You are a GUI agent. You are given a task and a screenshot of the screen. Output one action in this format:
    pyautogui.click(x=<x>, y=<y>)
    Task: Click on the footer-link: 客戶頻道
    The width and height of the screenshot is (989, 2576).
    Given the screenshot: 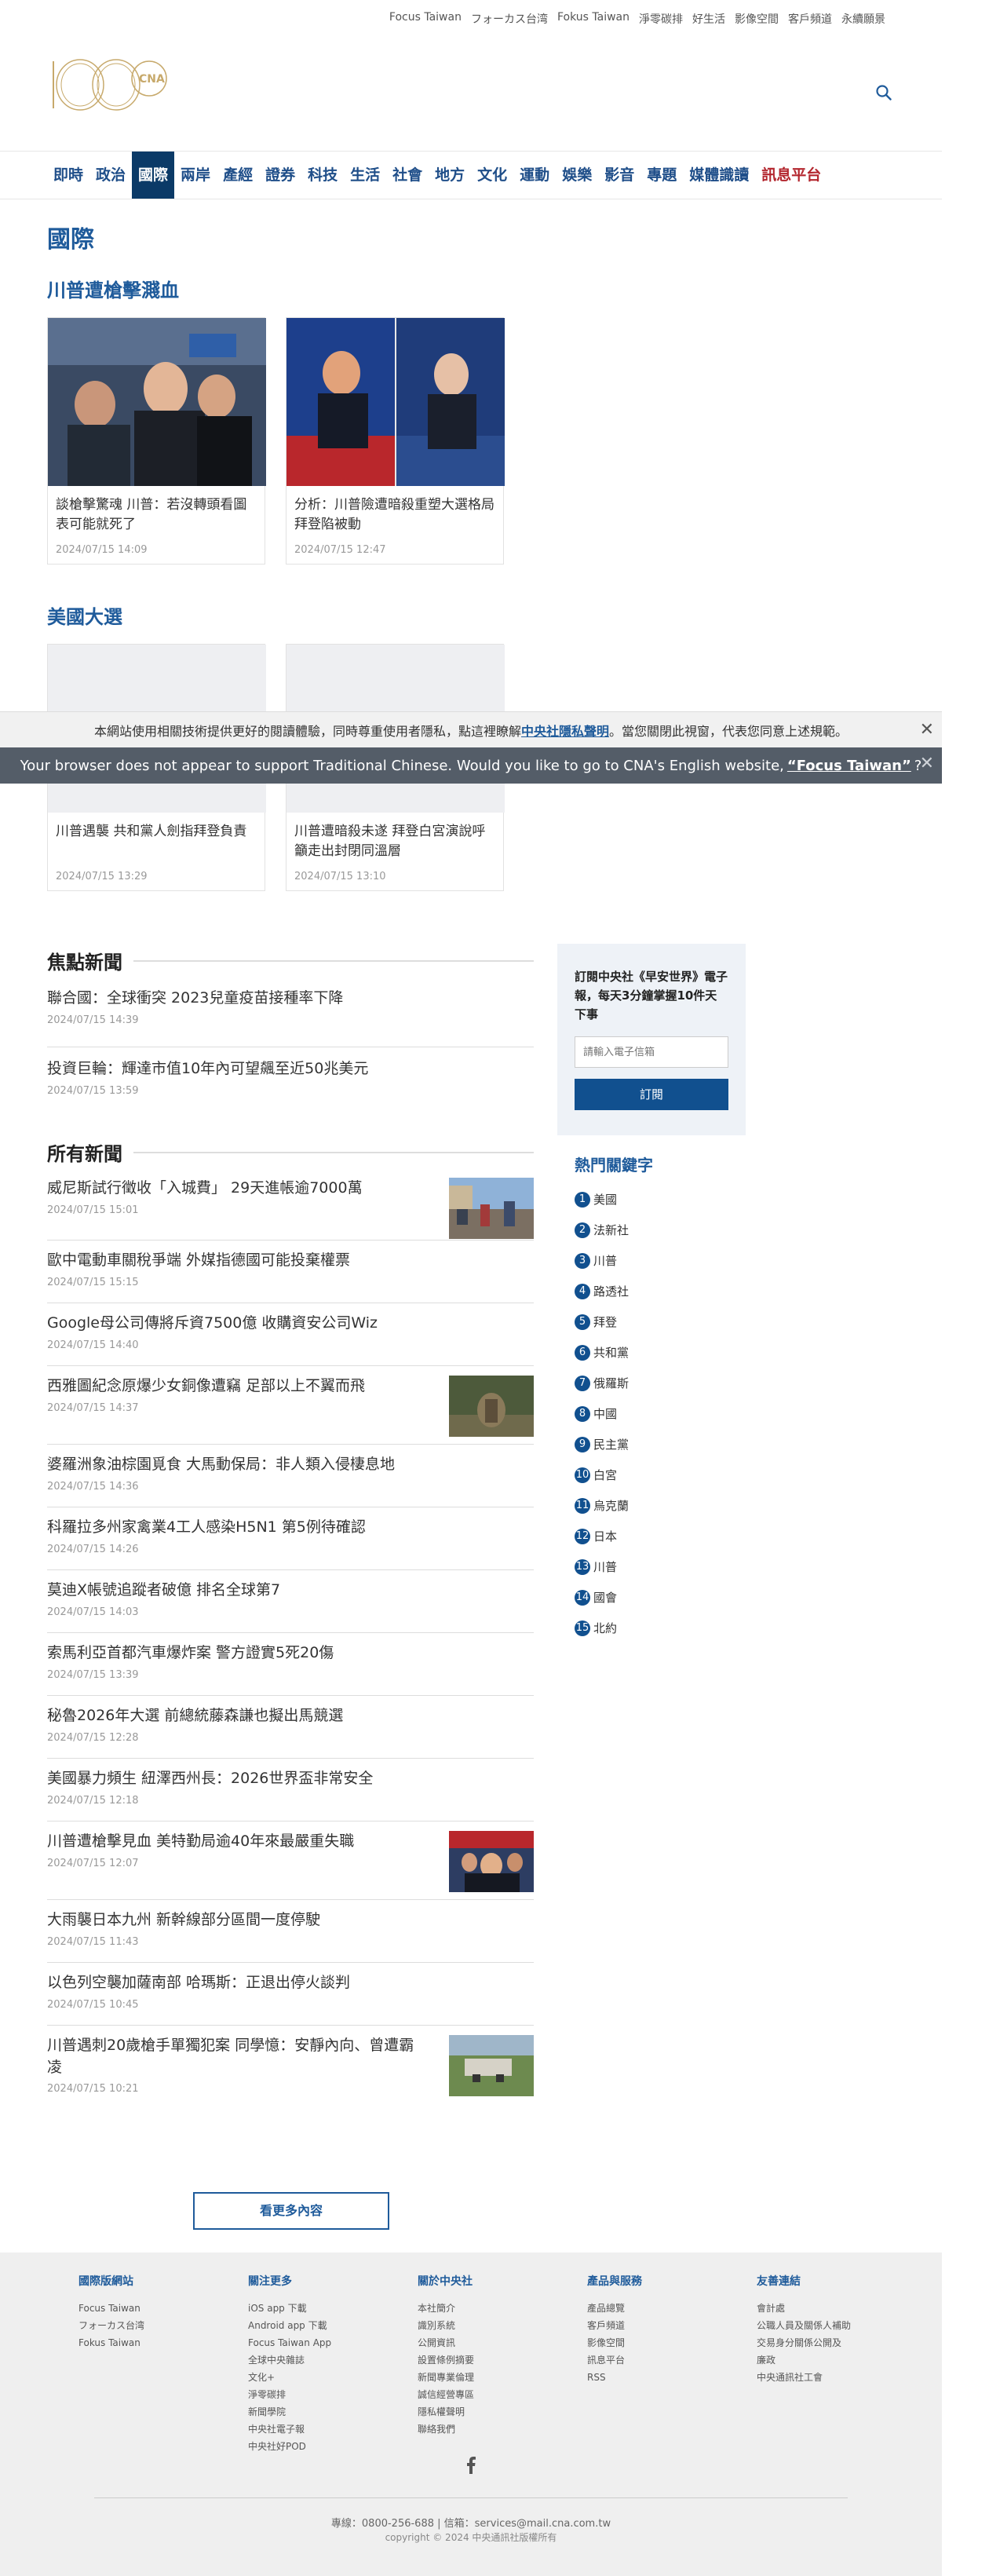 What is the action you would take?
    pyautogui.click(x=614, y=2325)
    